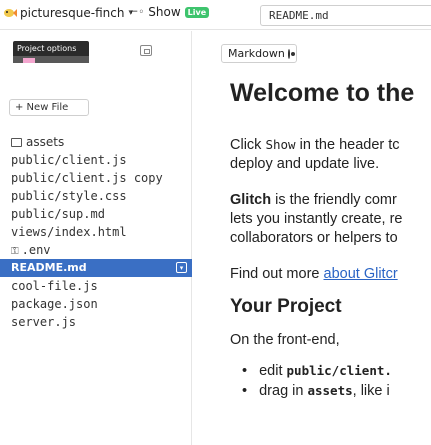 The width and height of the screenshot is (431, 445). Describe the element at coordinates (146, 50) in the screenshot. I see `lock-icon` at that location.